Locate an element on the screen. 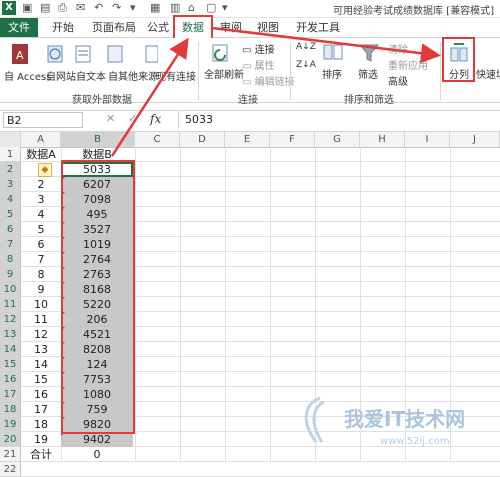 The image size is (500, 477). redo-icon: ↷ is located at coordinates (116, 8).